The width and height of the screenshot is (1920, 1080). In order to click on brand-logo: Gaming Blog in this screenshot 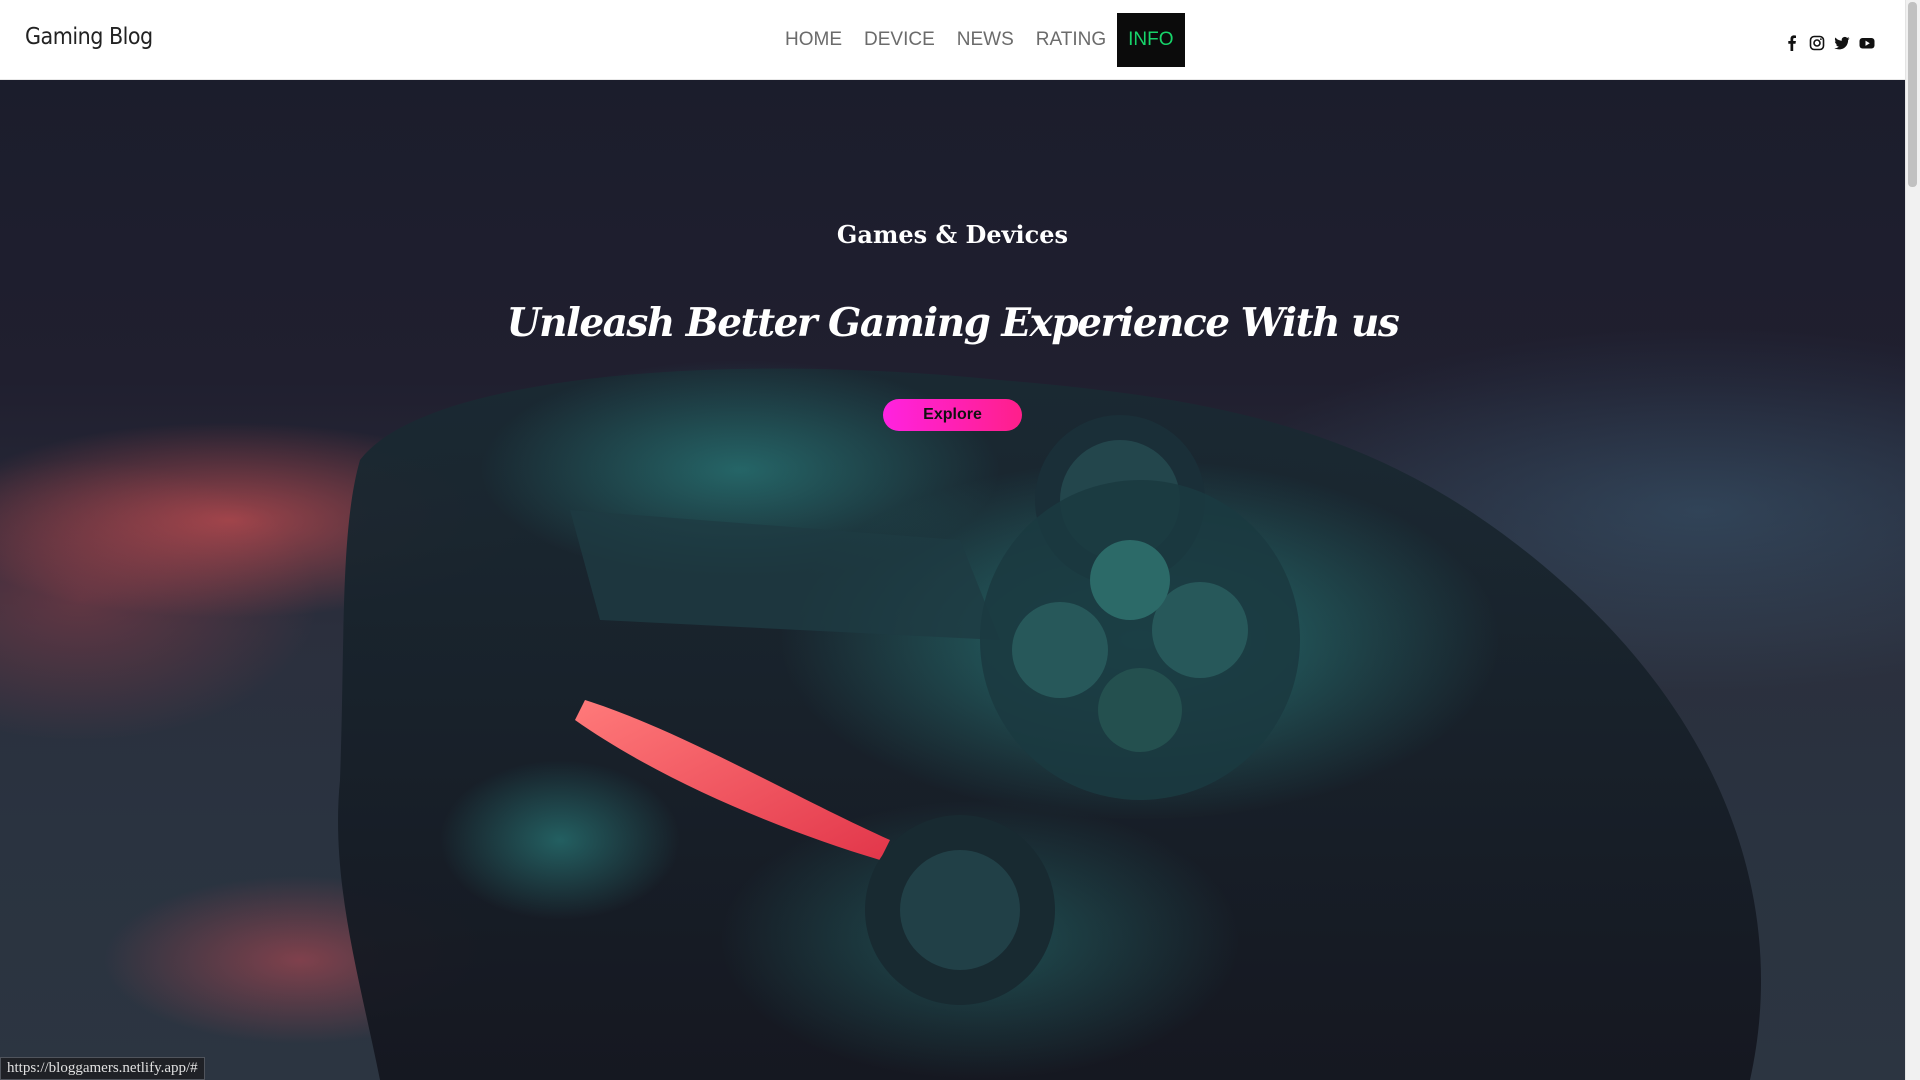, I will do `click(89, 37)`.